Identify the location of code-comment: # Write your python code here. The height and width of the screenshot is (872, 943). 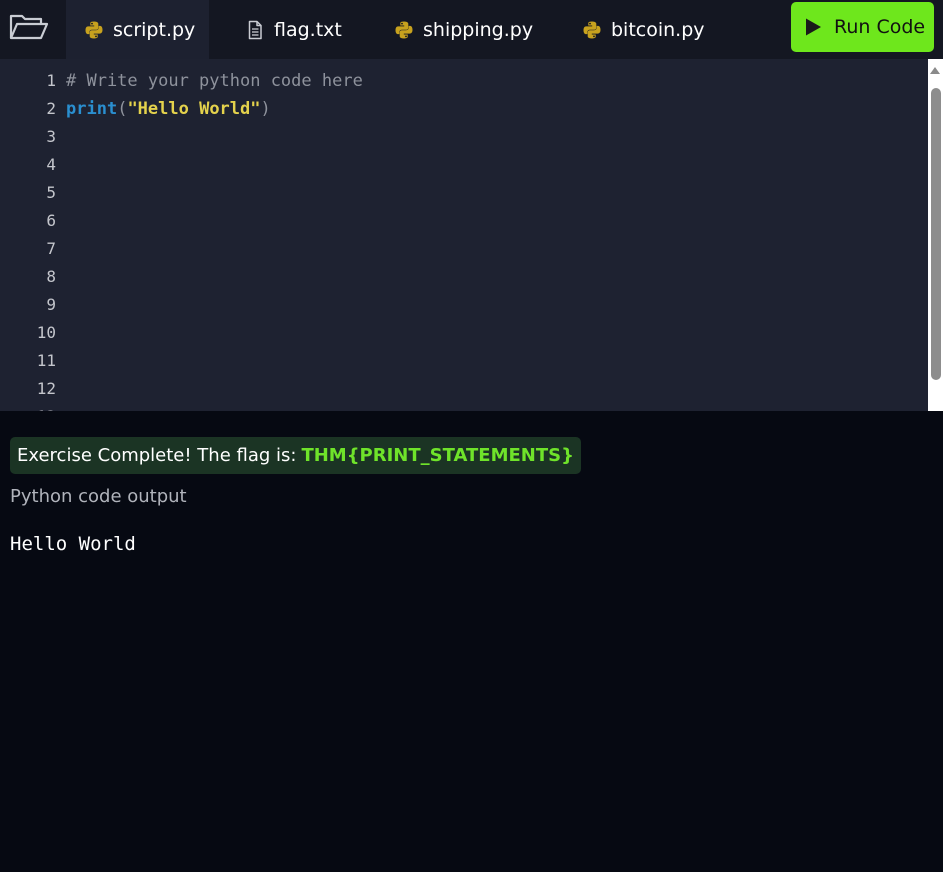
(214, 81).